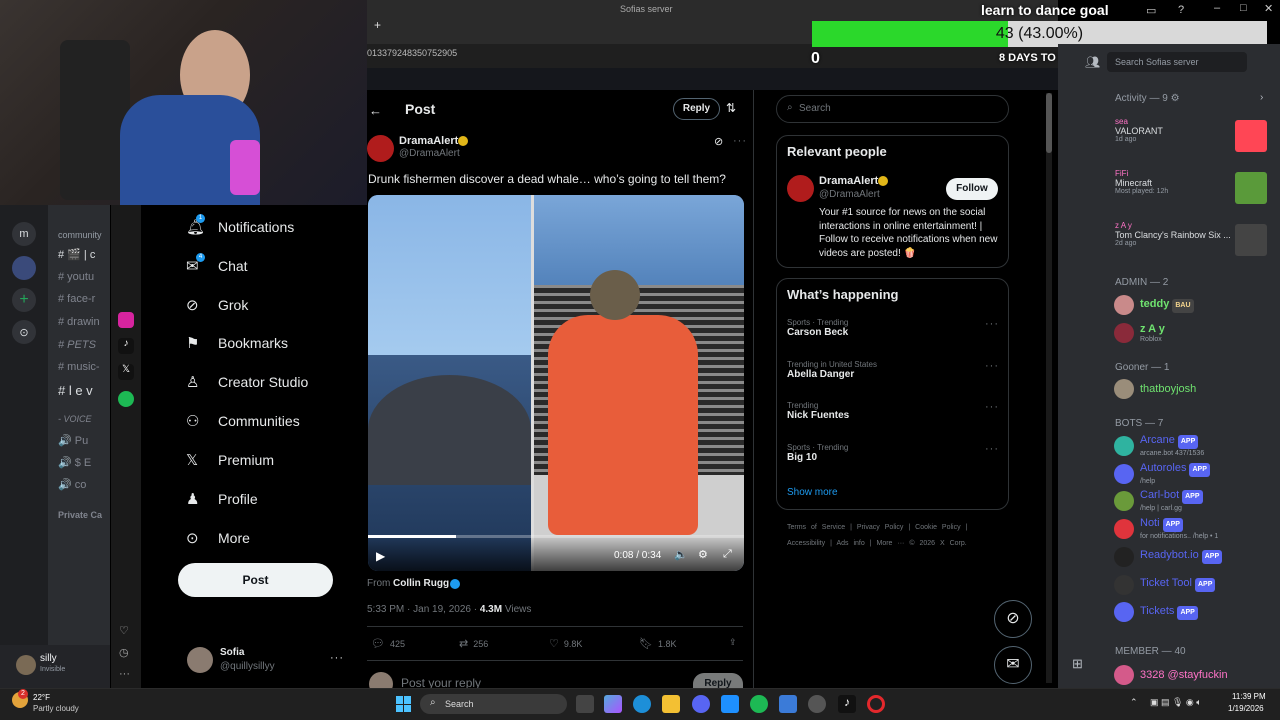 The image size is (1280, 720). Describe the element at coordinates (812, 492) in the screenshot. I see `show-more-link: Show more` at that location.